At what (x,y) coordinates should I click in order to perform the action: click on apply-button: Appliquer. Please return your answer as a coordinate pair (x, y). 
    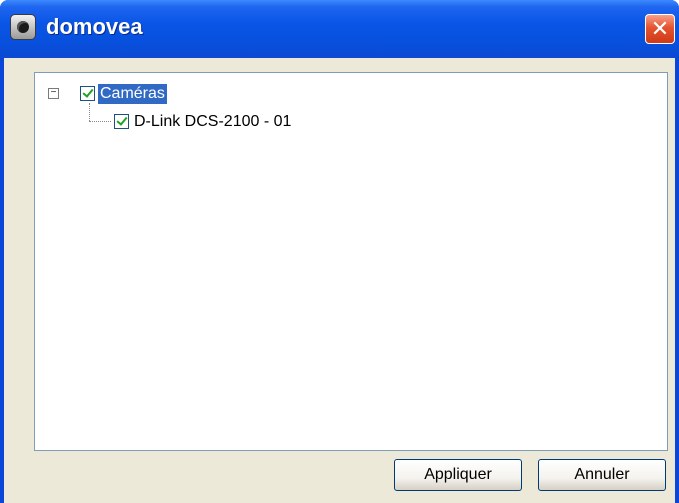
    Looking at the image, I should click on (458, 475).